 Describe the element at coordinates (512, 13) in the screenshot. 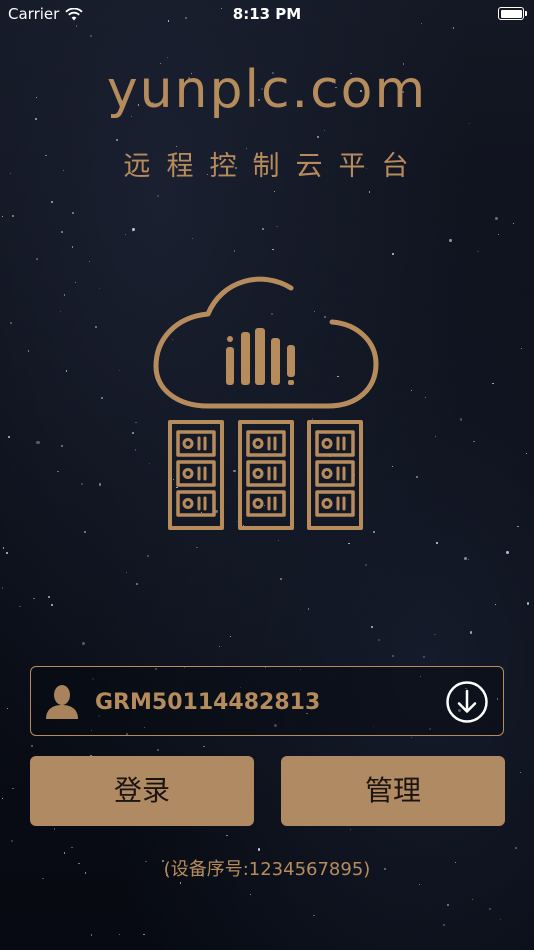

I see `battery-icon` at that location.